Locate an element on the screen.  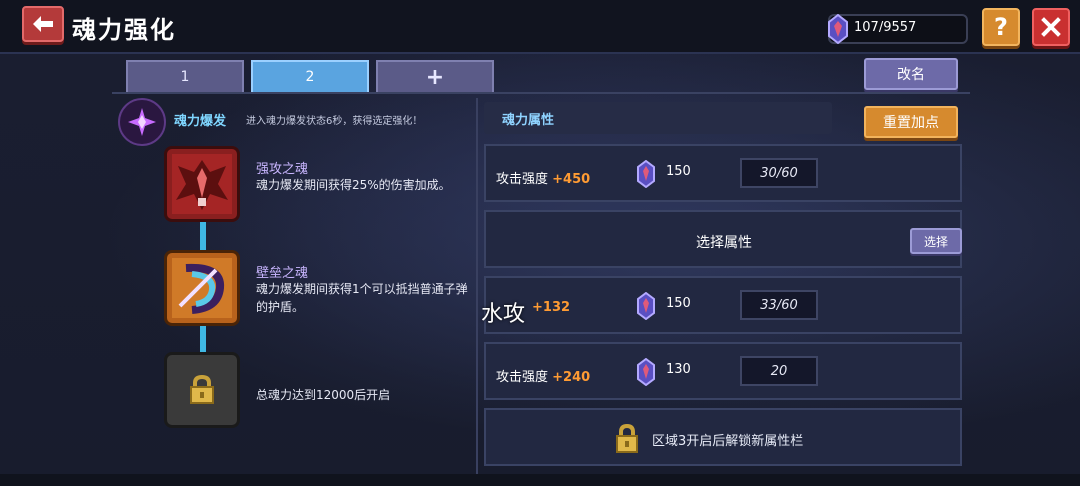
skill-tile-locked is located at coordinates (202, 390).